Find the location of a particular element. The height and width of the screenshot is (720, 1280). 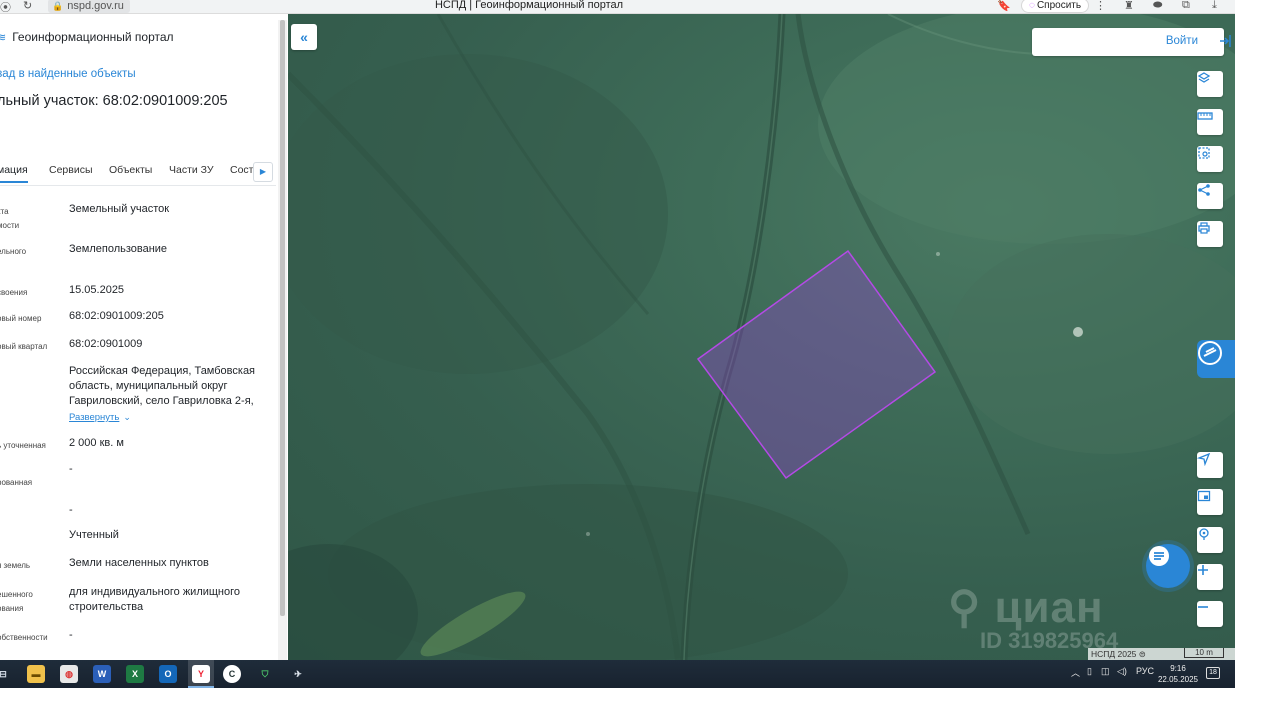

attr-label: ельного is located at coordinates (13, 251).